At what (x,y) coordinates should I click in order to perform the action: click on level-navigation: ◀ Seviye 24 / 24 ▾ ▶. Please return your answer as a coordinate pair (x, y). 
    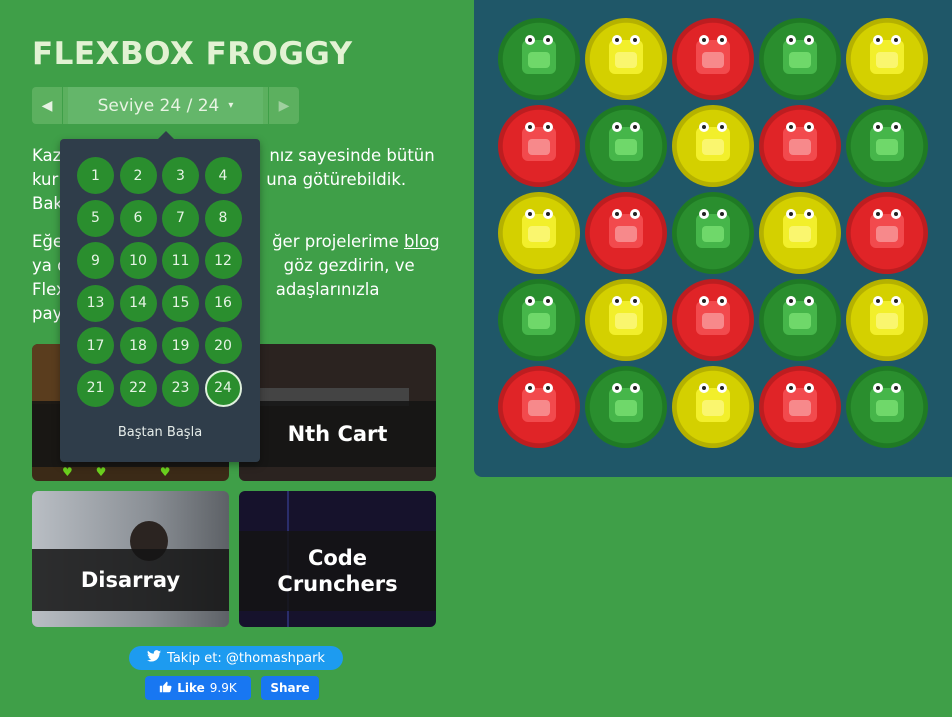
    Looking at the image, I should click on (165, 105).